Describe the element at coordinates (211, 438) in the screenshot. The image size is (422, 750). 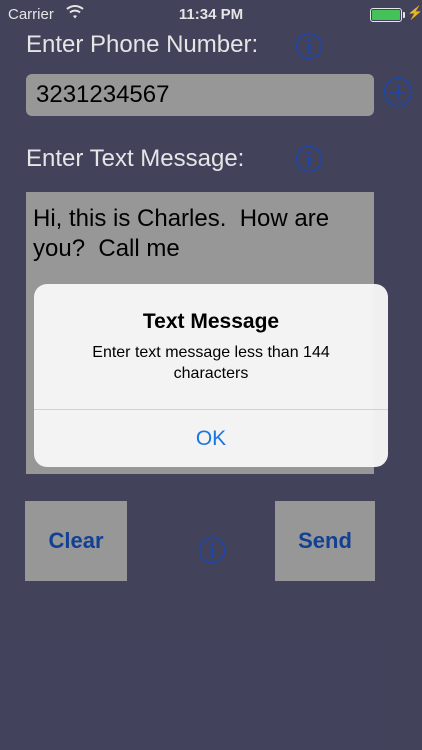
I see `alert-ok-button: OK` at that location.